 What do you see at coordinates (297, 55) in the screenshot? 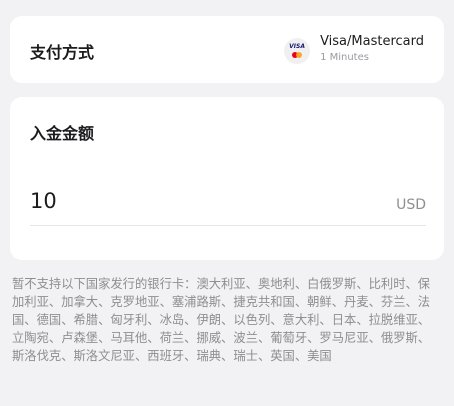
I see `mastercard-icon` at bounding box center [297, 55].